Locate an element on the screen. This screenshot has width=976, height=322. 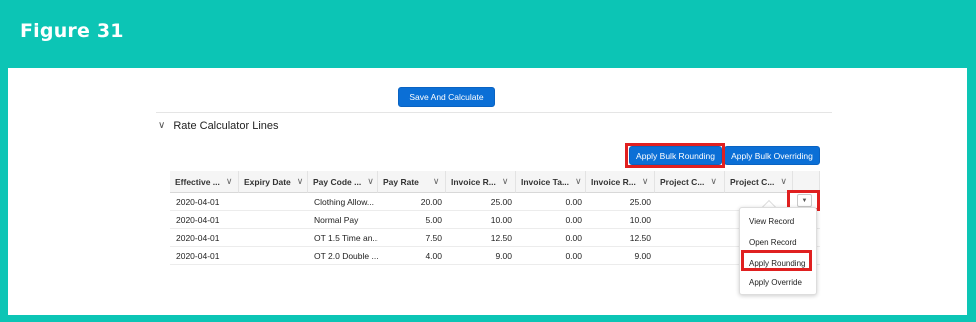
column-header: Pay Rate ∨ is located at coordinates (412, 182).